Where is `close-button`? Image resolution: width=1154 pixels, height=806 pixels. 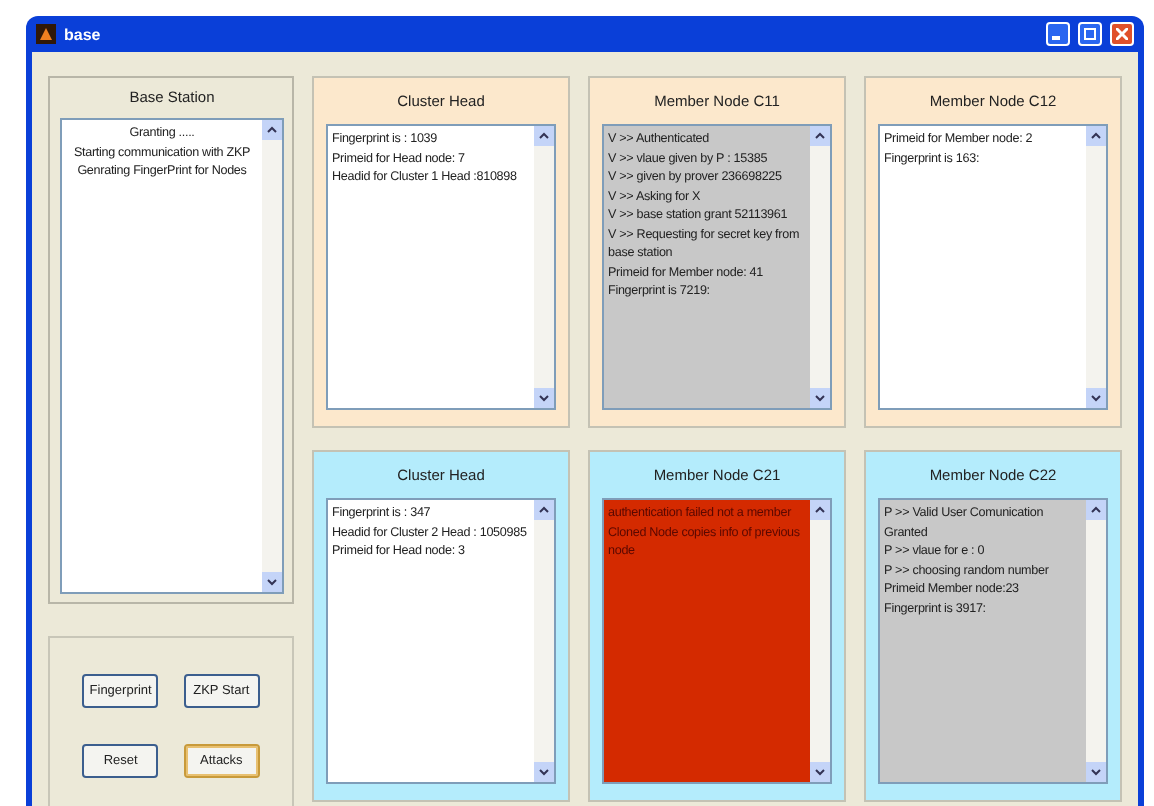
close-button is located at coordinates (1122, 34).